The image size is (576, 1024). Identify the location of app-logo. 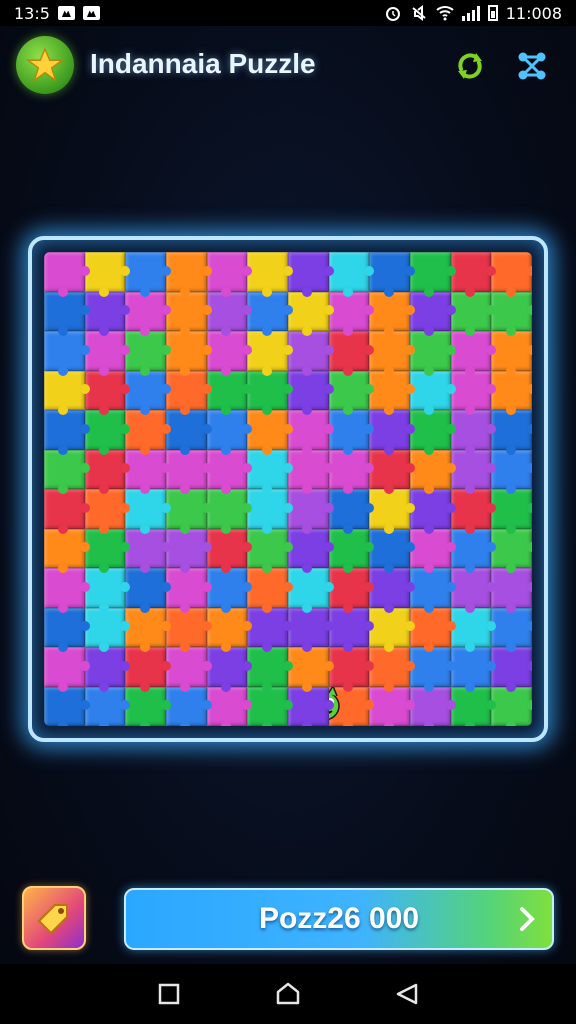
(45, 65).